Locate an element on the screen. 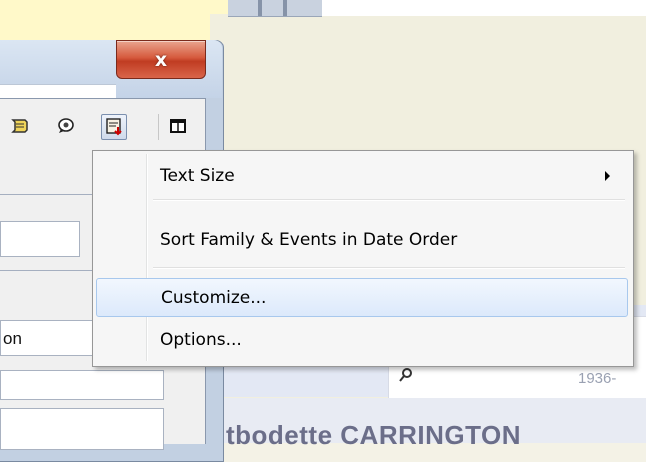 This screenshot has height=462, width=646. menu-item-sort-family: Sort Family & Events in Date Order is located at coordinates (362, 239).